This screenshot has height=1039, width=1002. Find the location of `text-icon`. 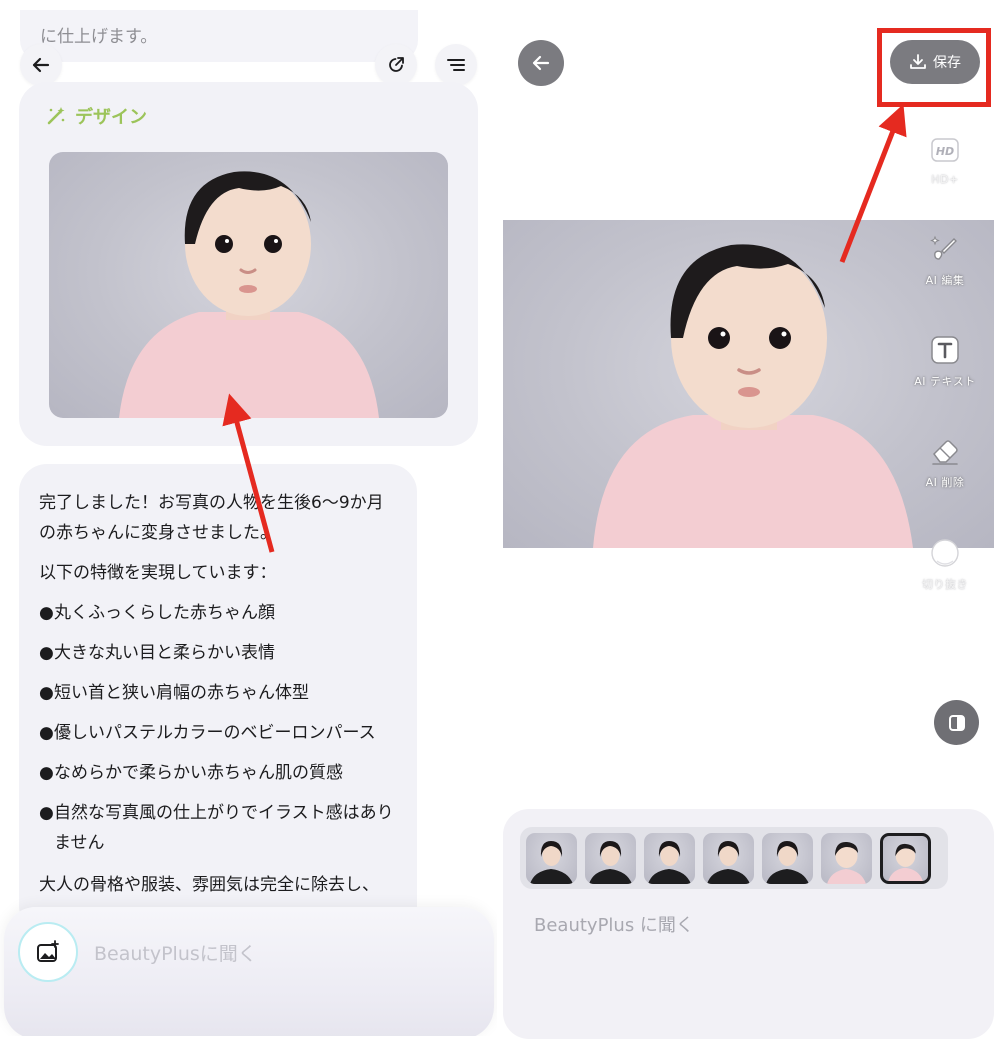

text-icon is located at coordinates (945, 350).